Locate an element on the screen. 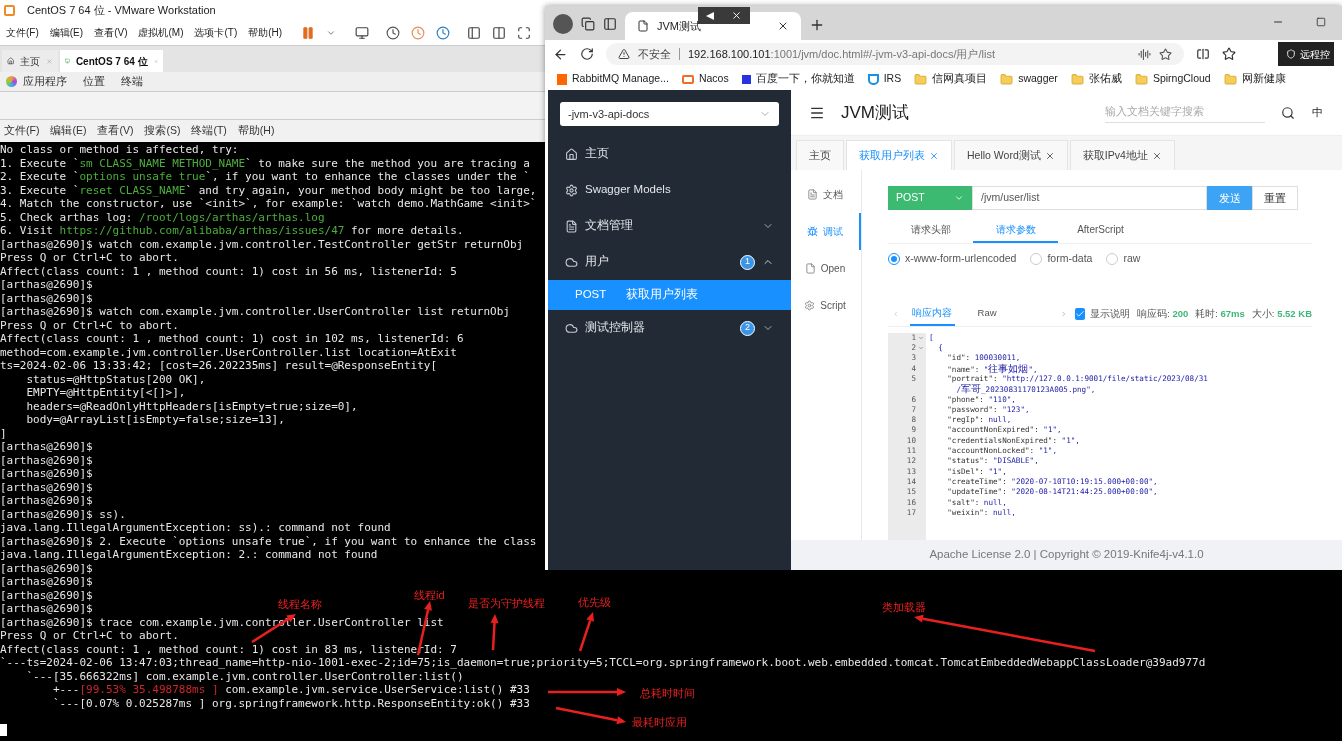 The image size is (1342, 741). side-tab: Open is located at coordinates (826, 268).